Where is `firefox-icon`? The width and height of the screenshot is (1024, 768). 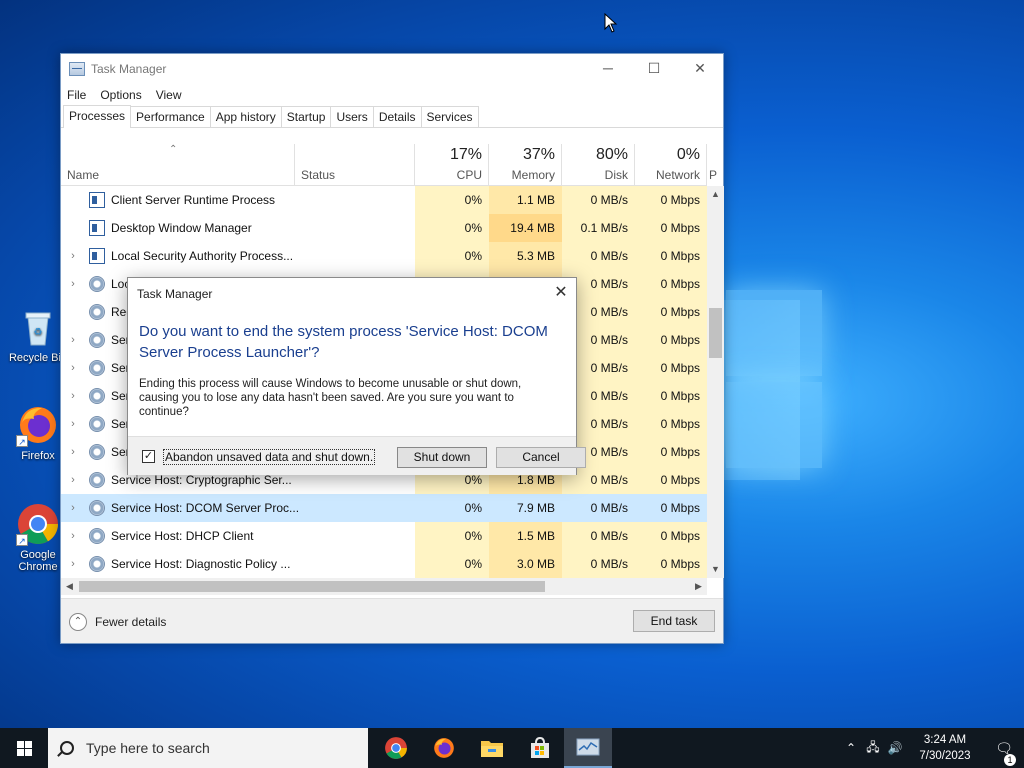 firefox-icon is located at coordinates (444, 748).